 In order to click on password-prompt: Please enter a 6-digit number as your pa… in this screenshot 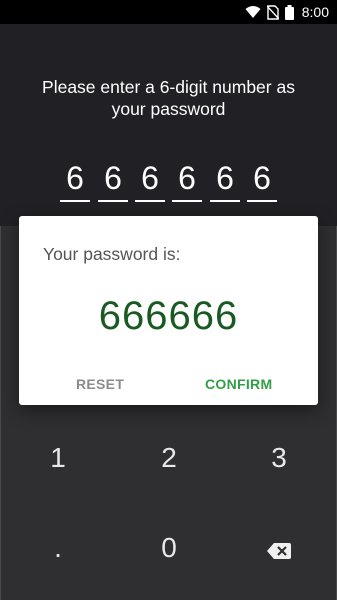, I will do `click(168, 98)`.